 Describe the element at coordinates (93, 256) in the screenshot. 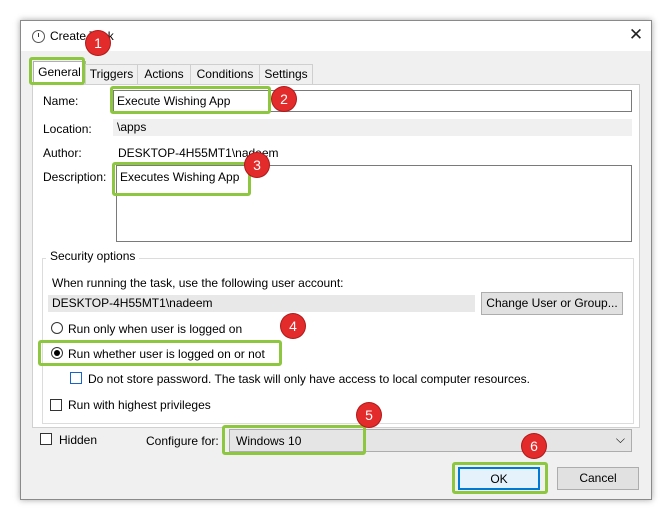

I see `security-options-legend: Security options` at that location.